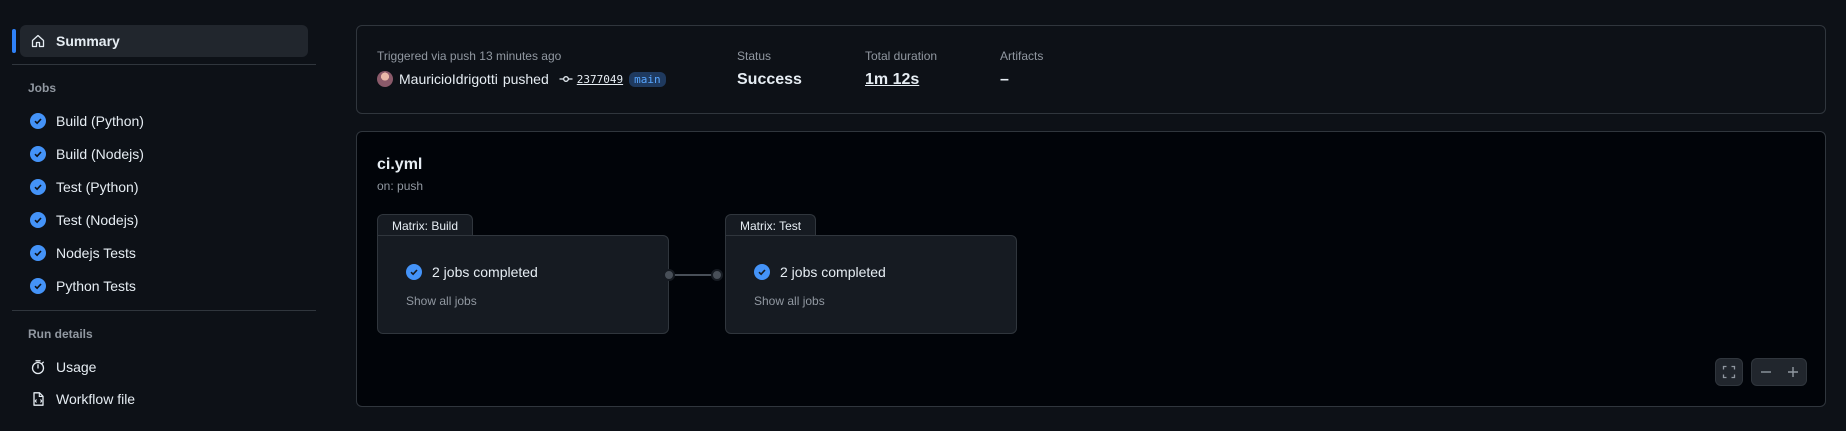  I want to click on sidebar-item-job: Test (Nodejs), so click(164, 220).